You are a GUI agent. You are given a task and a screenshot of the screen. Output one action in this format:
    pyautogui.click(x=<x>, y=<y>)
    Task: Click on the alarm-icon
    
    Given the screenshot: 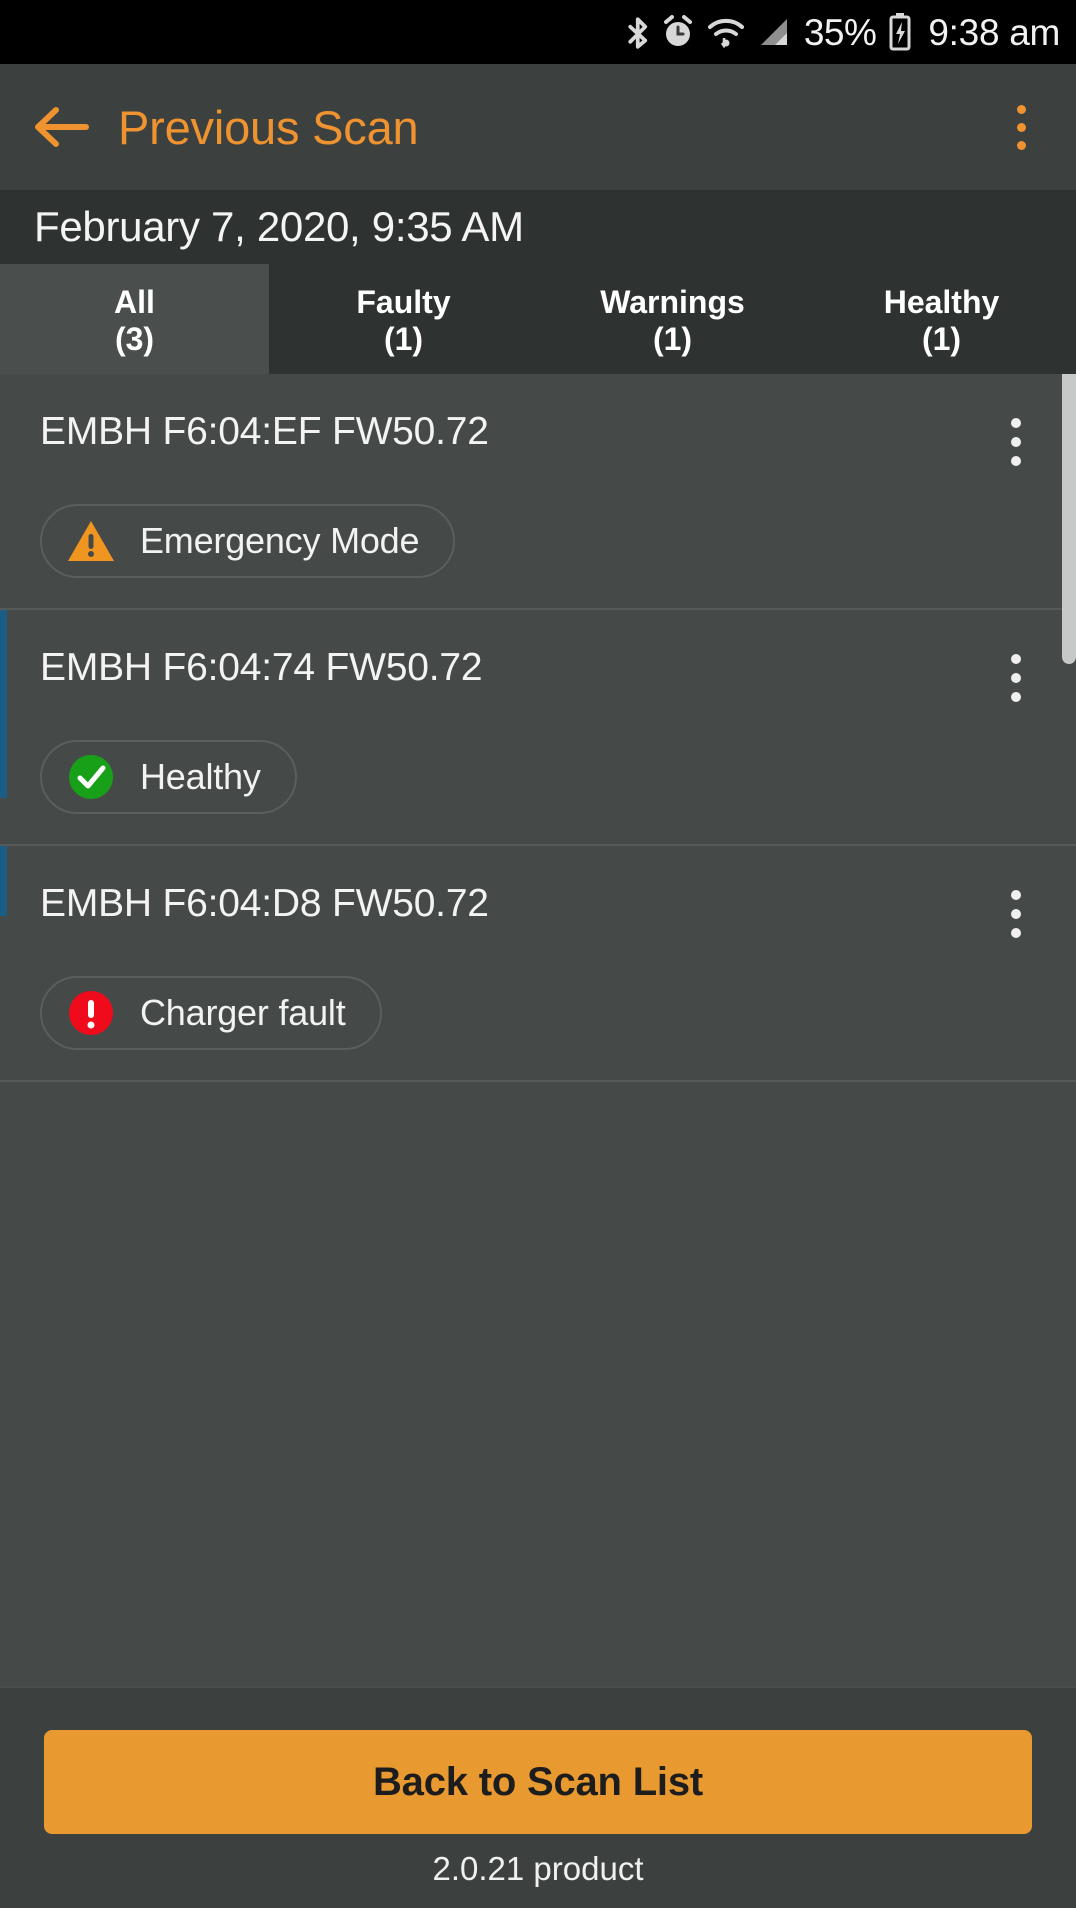 What is the action you would take?
    pyautogui.click(x=678, y=32)
    